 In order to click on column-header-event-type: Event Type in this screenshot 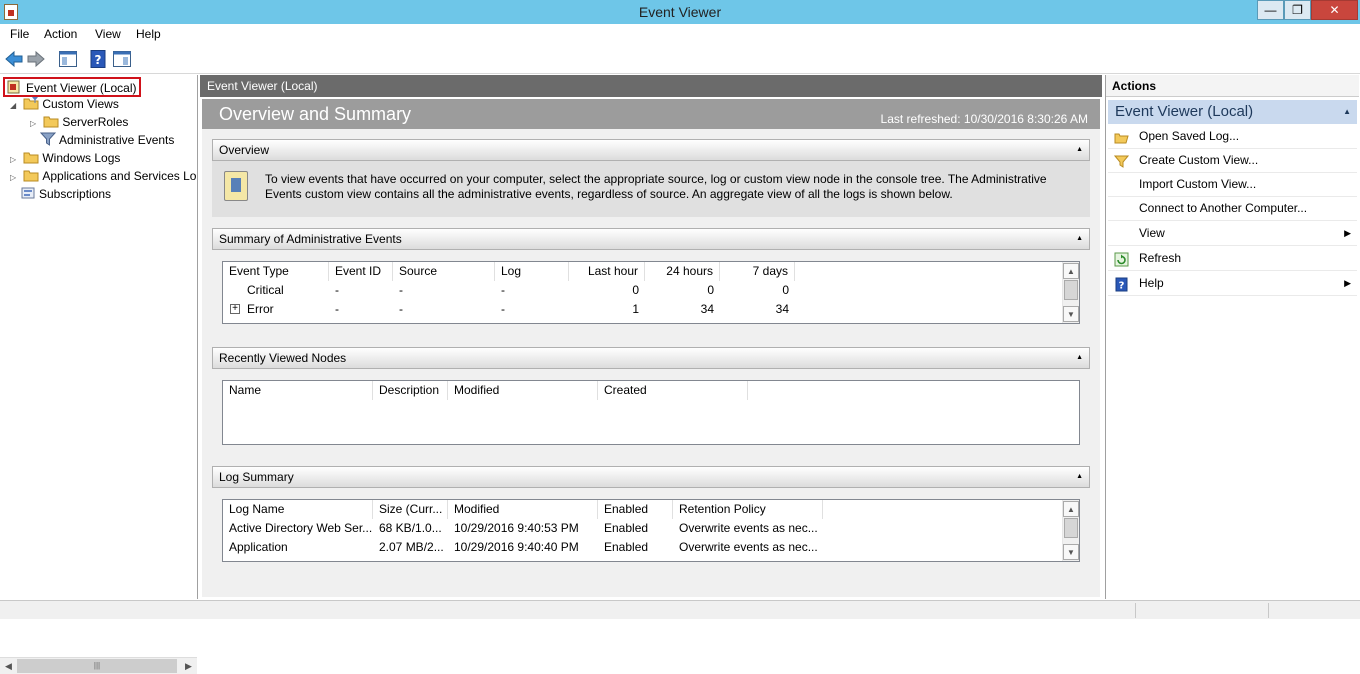, I will do `click(276, 271)`.